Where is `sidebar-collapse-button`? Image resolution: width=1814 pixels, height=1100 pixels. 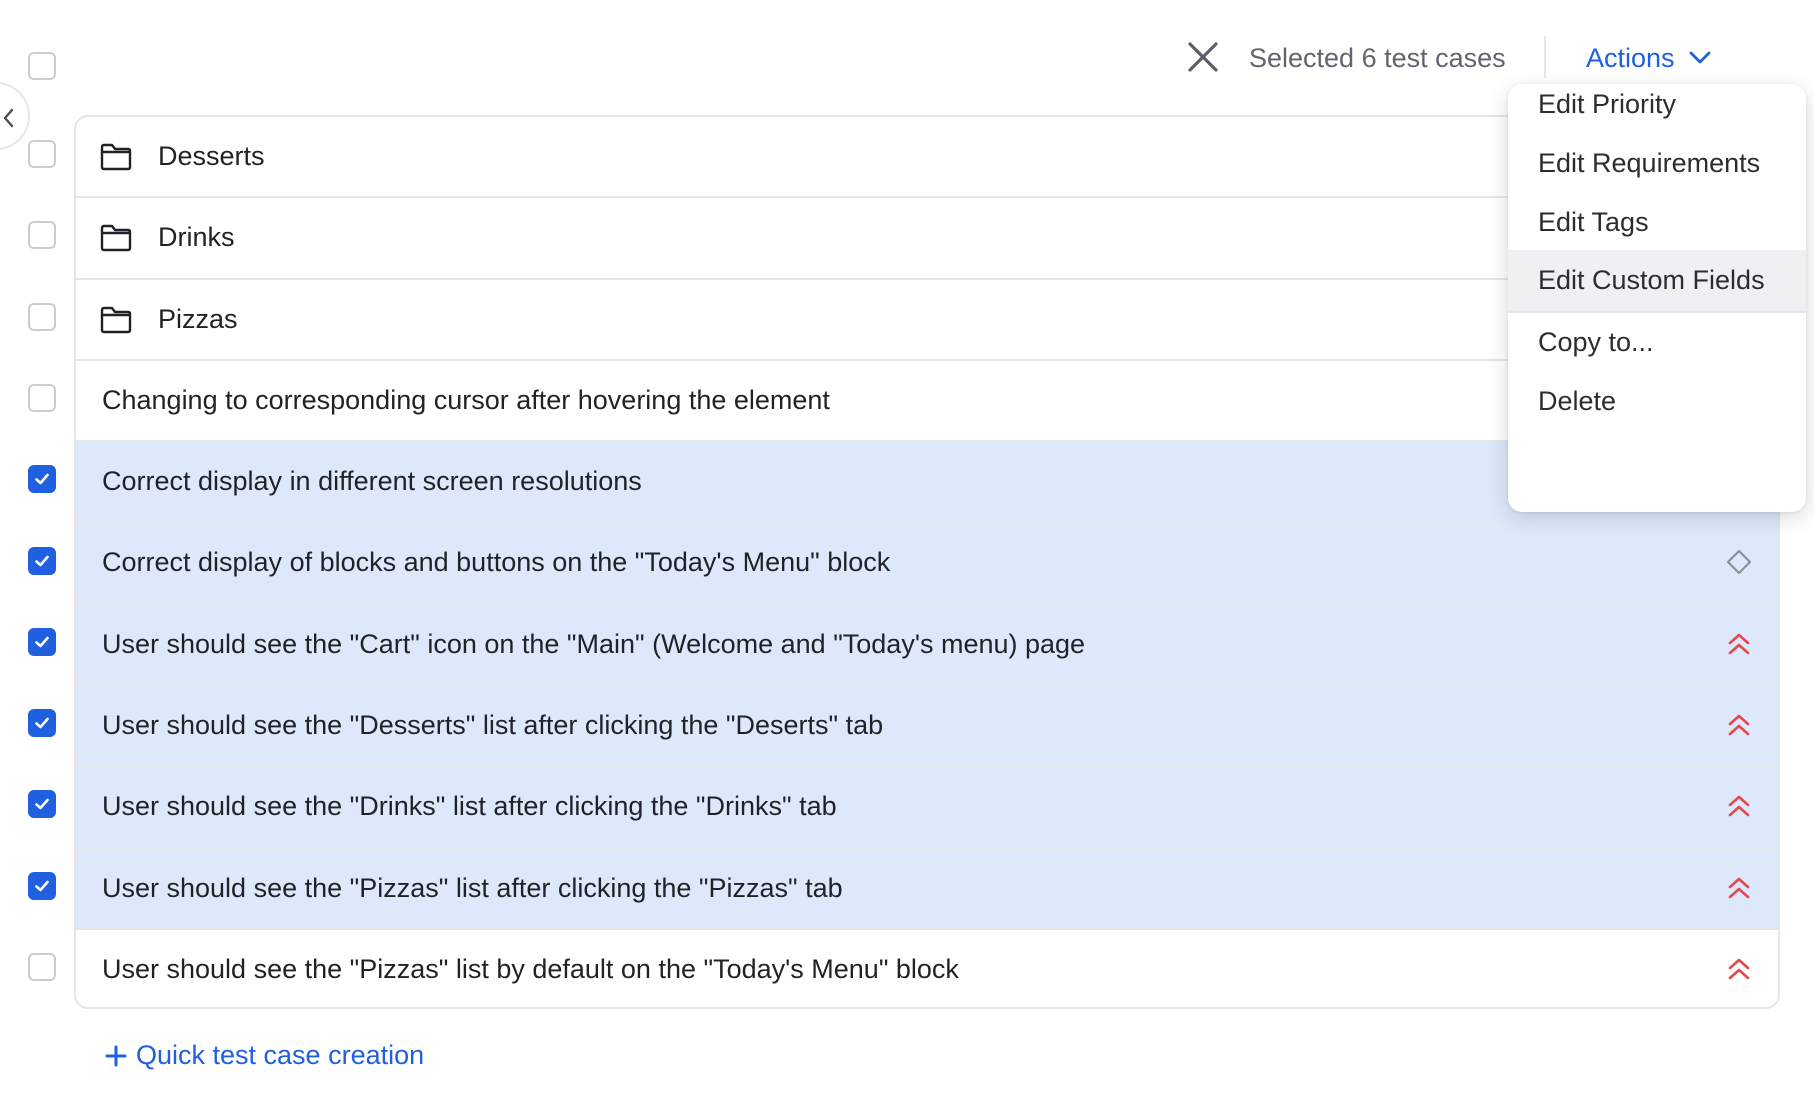 sidebar-collapse-button is located at coordinates (15, 116).